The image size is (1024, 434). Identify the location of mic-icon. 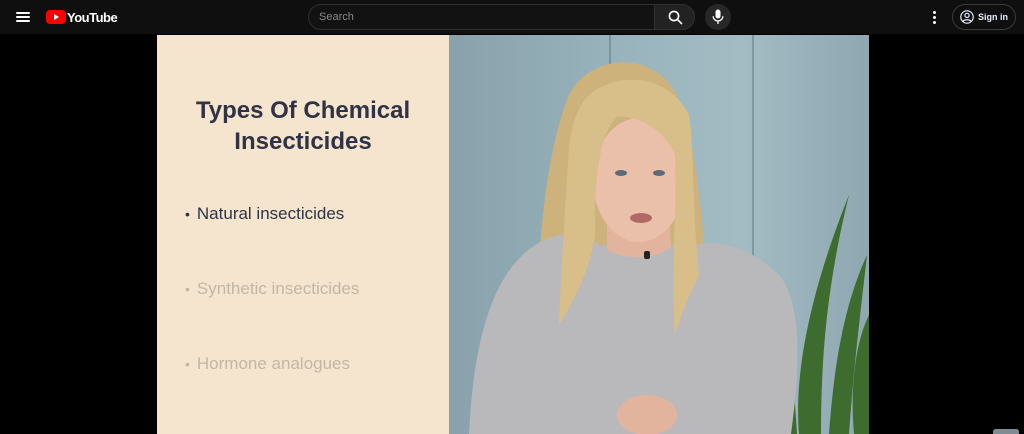
(718, 16).